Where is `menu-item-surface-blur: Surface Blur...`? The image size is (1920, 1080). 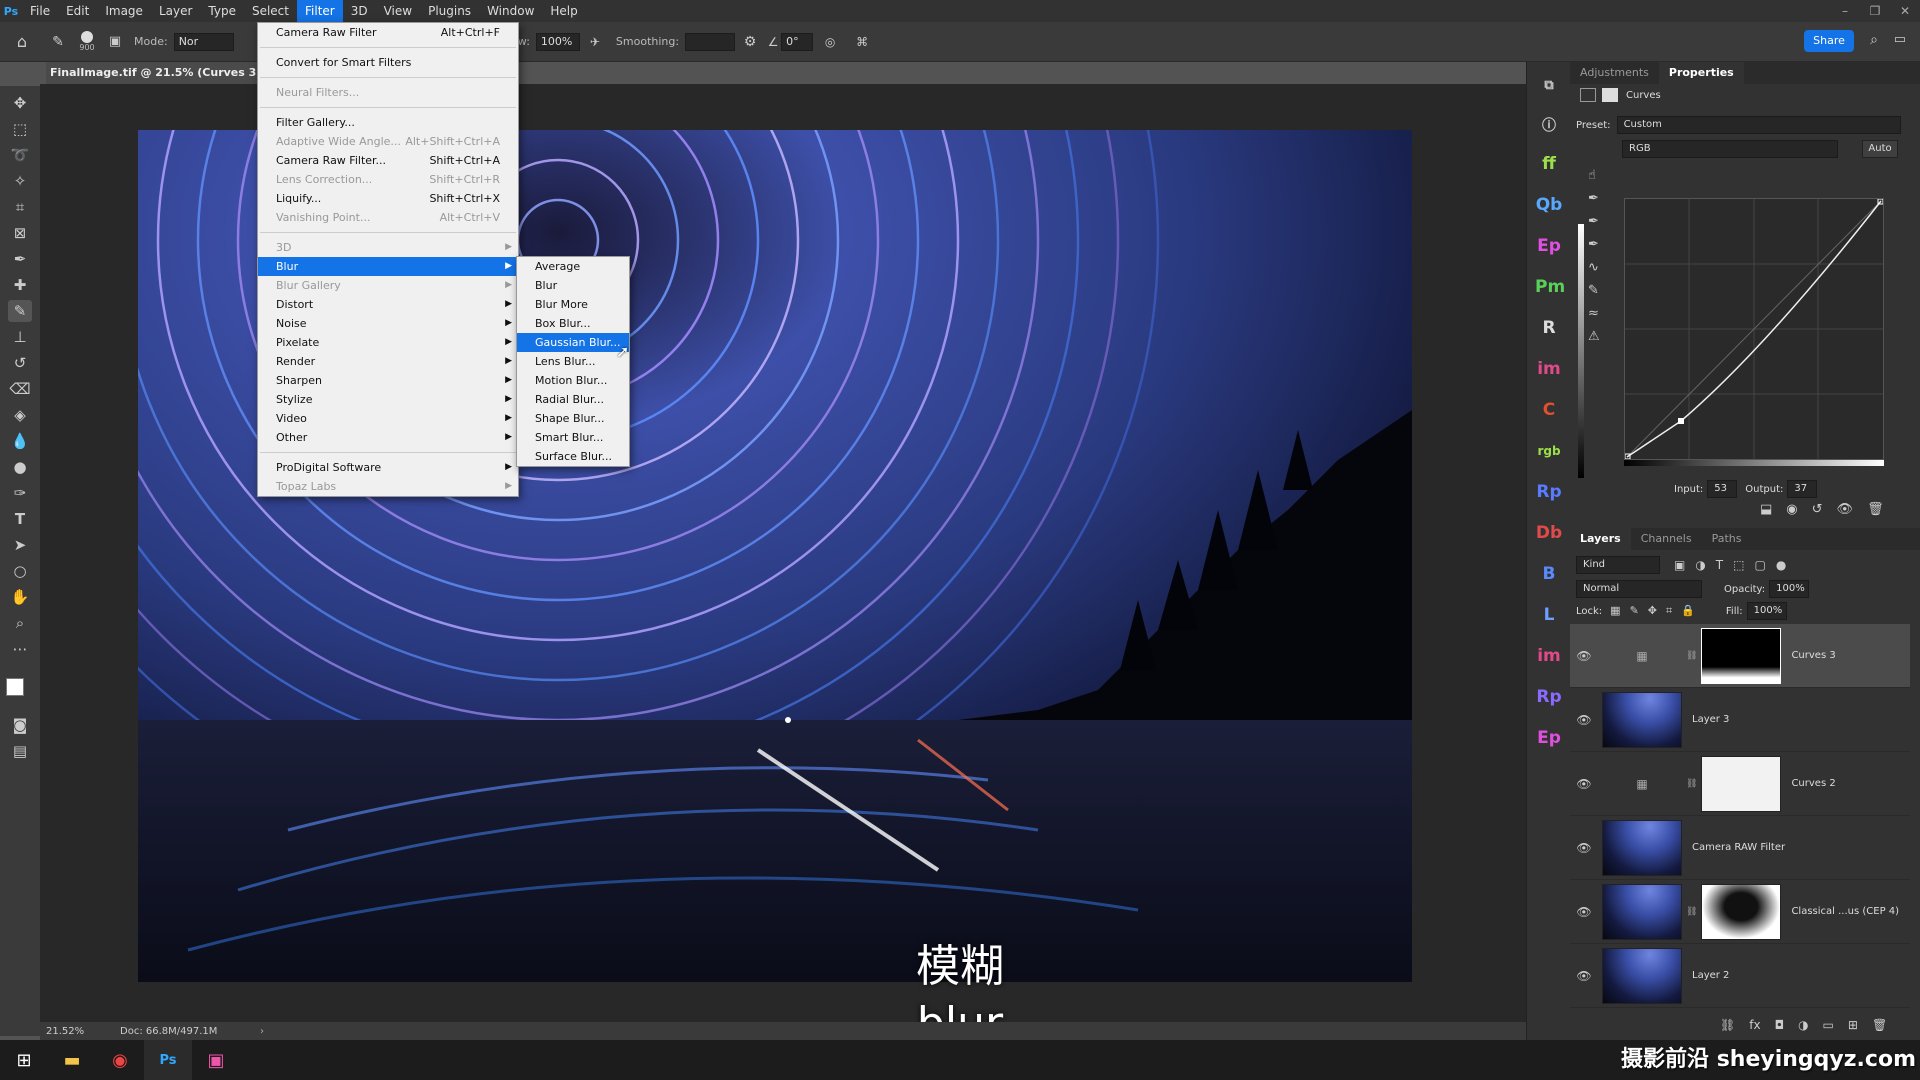 menu-item-surface-blur: Surface Blur... is located at coordinates (573, 456).